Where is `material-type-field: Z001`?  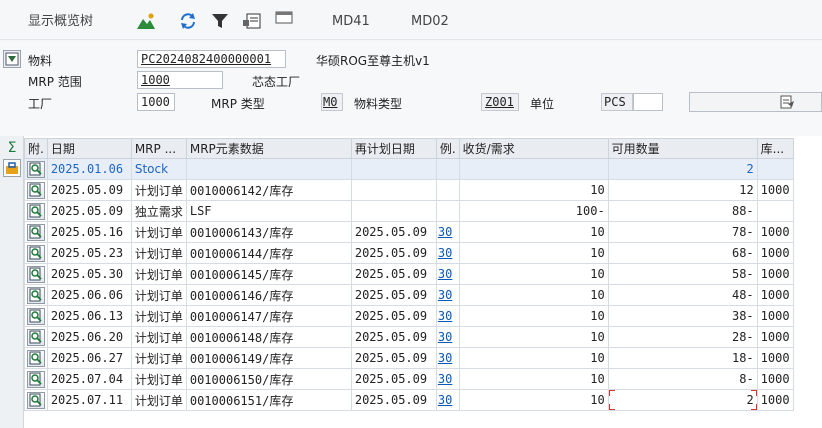 material-type-field: Z001 is located at coordinates (500, 102).